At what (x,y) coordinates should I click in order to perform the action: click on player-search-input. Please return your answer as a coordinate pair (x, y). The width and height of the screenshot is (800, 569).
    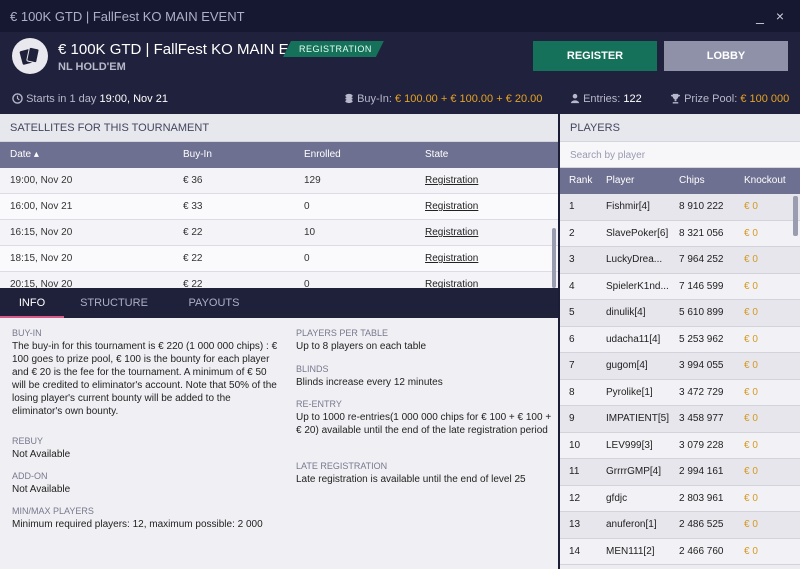
    Looking at the image, I should click on (680, 155).